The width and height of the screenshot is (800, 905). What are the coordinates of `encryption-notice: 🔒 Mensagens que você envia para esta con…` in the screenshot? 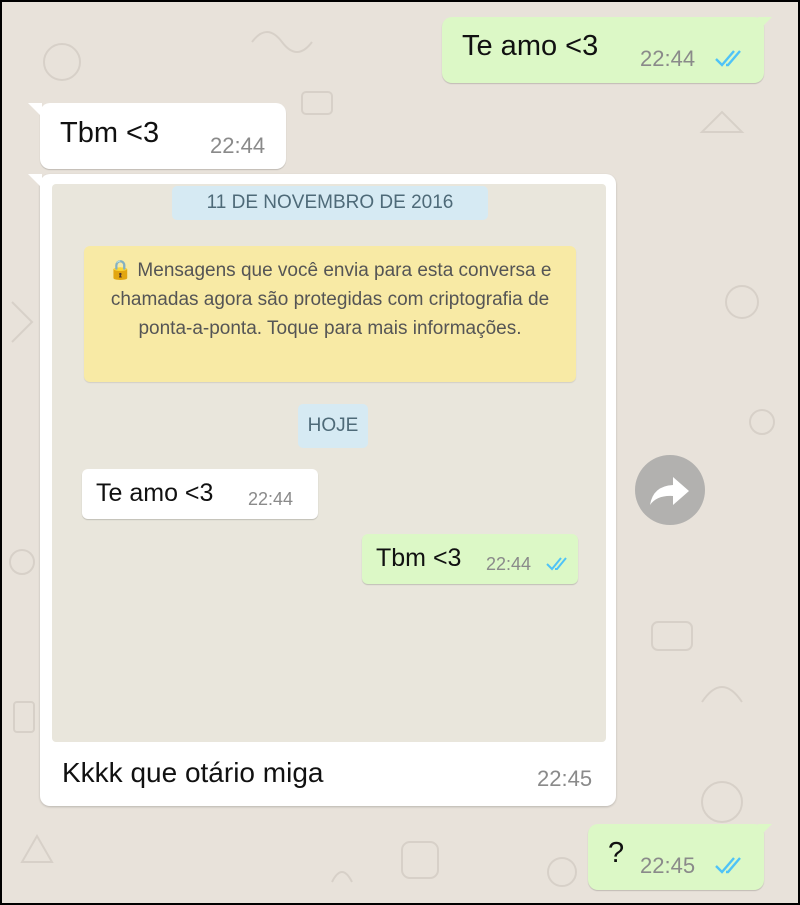 It's located at (330, 314).